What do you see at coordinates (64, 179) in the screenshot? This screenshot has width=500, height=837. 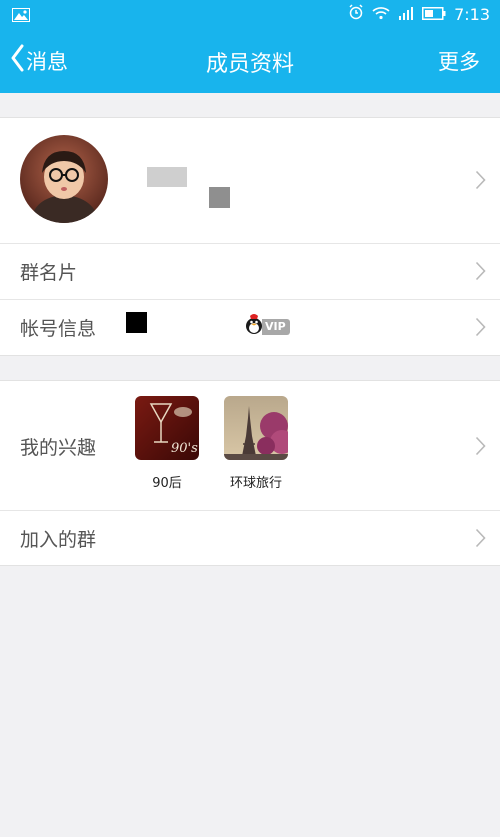 I see `avatar` at bounding box center [64, 179].